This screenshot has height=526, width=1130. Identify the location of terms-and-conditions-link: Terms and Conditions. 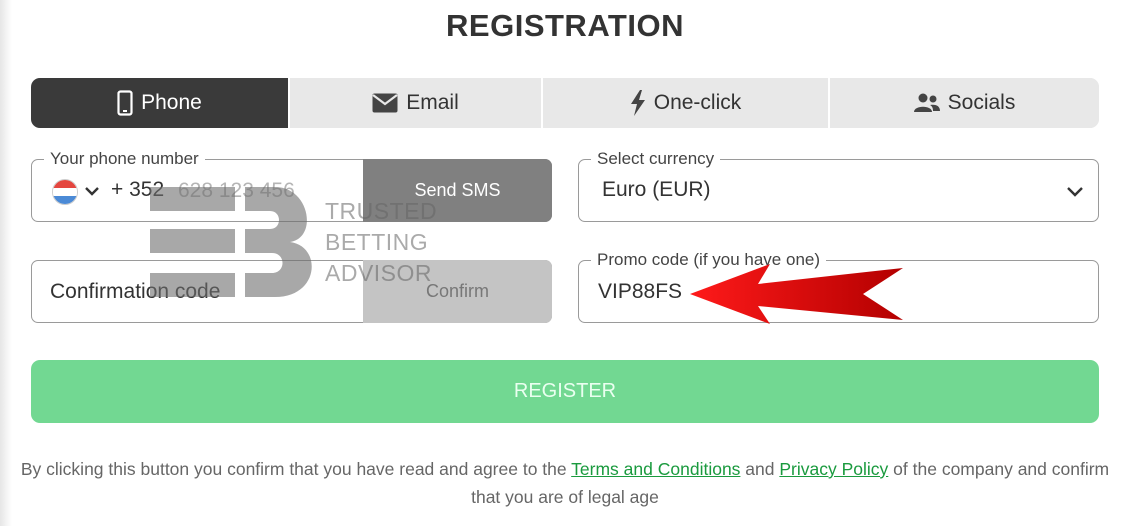
(655, 469).